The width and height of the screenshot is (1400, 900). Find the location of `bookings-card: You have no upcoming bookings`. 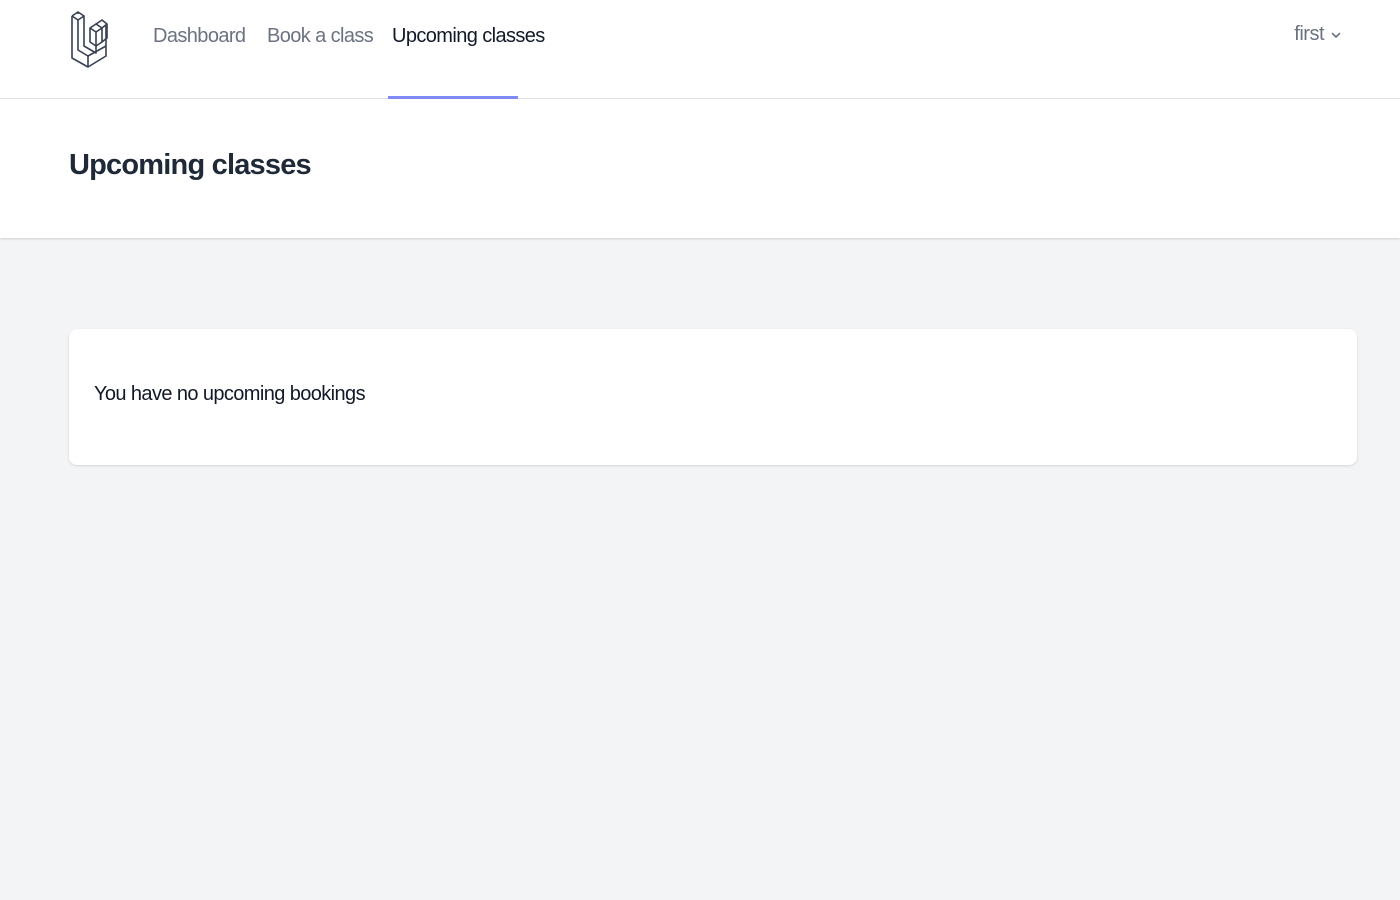

bookings-card: You have no upcoming bookings is located at coordinates (713, 397).